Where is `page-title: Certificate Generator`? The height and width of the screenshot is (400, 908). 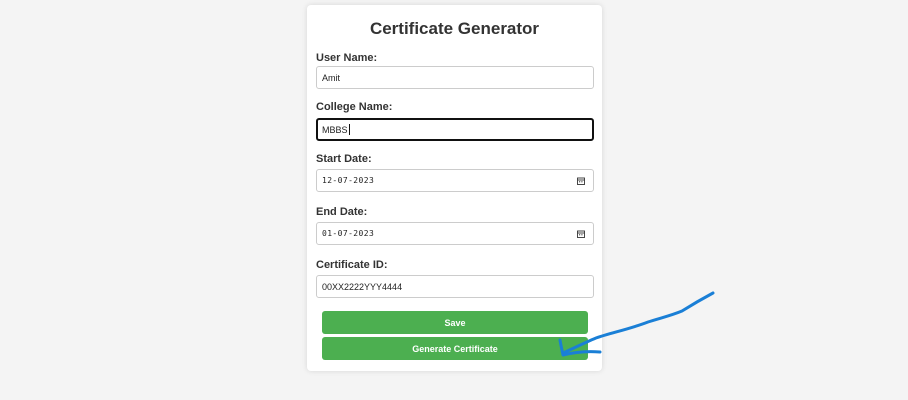
page-title: Certificate Generator is located at coordinates (454, 28).